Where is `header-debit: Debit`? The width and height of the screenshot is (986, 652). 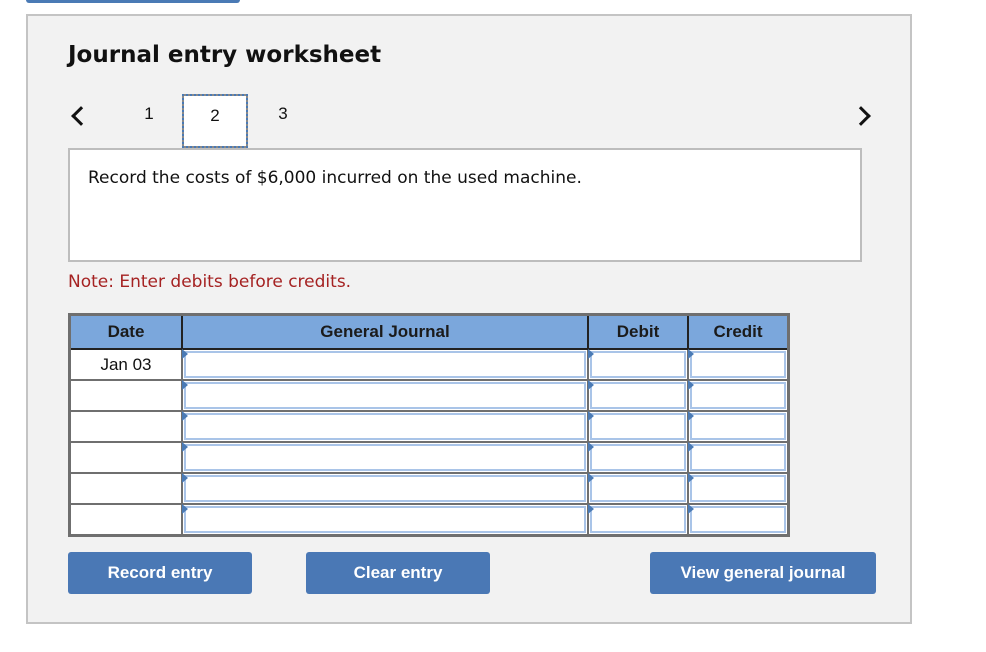 header-debit: Debit is located at coordinates (638, 331).